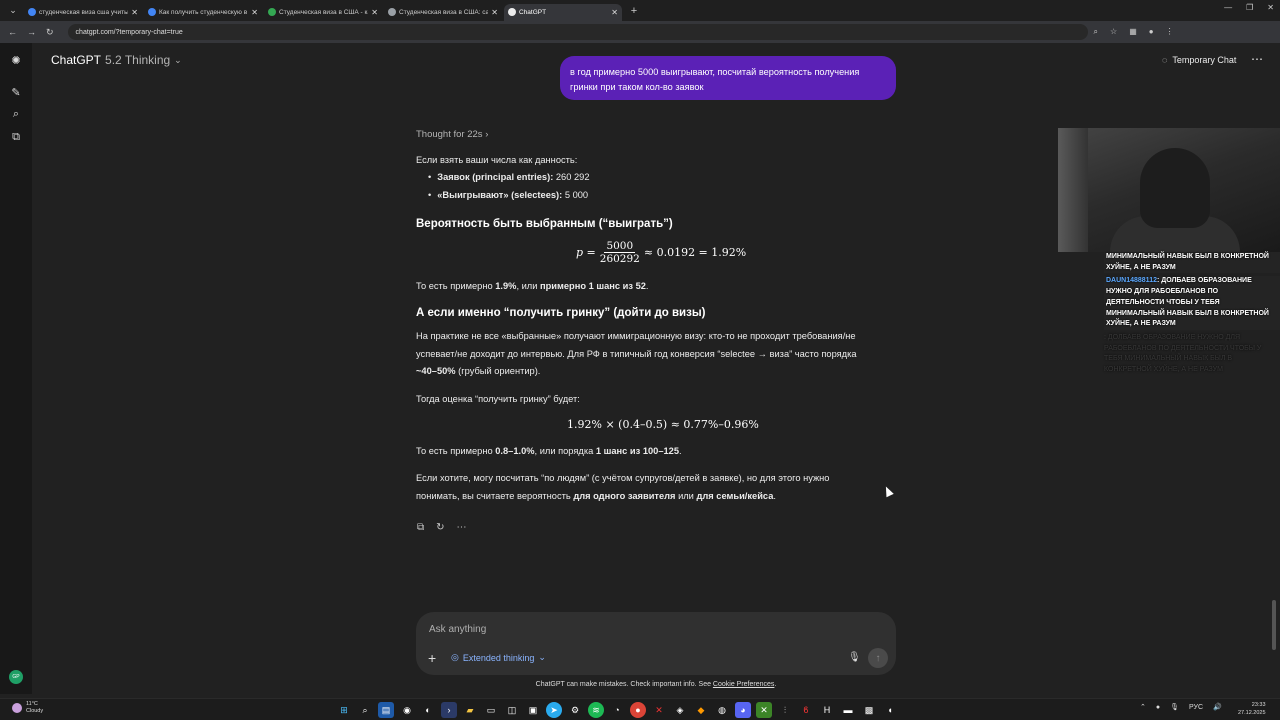 This screenshot has width=1280, height=720. What do you see at coordinates (1096, 32) in the screenshot?
I see `zoom-icon: ⌕` at bounding box center [1096, 32].